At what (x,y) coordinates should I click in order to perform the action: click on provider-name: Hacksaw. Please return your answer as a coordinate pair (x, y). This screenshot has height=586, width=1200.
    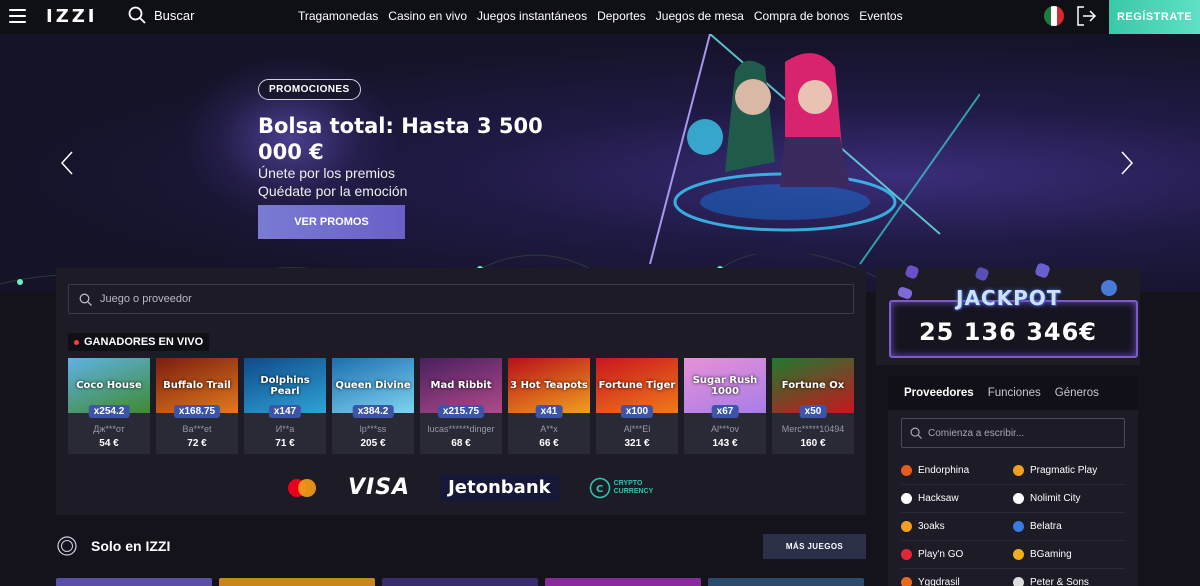
    Looking at the image, I should click on (938, 498).